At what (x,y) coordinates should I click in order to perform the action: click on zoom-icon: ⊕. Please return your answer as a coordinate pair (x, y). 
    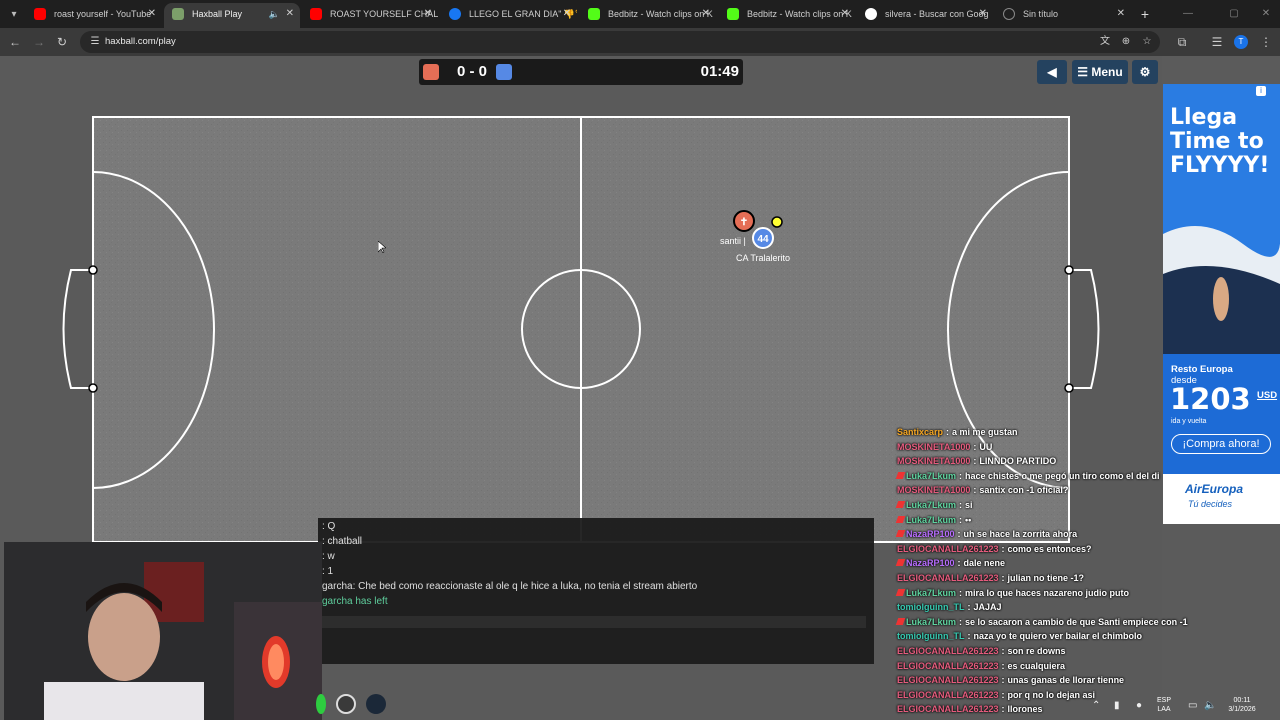
    Looking at the image, I should click on (1126, 42).